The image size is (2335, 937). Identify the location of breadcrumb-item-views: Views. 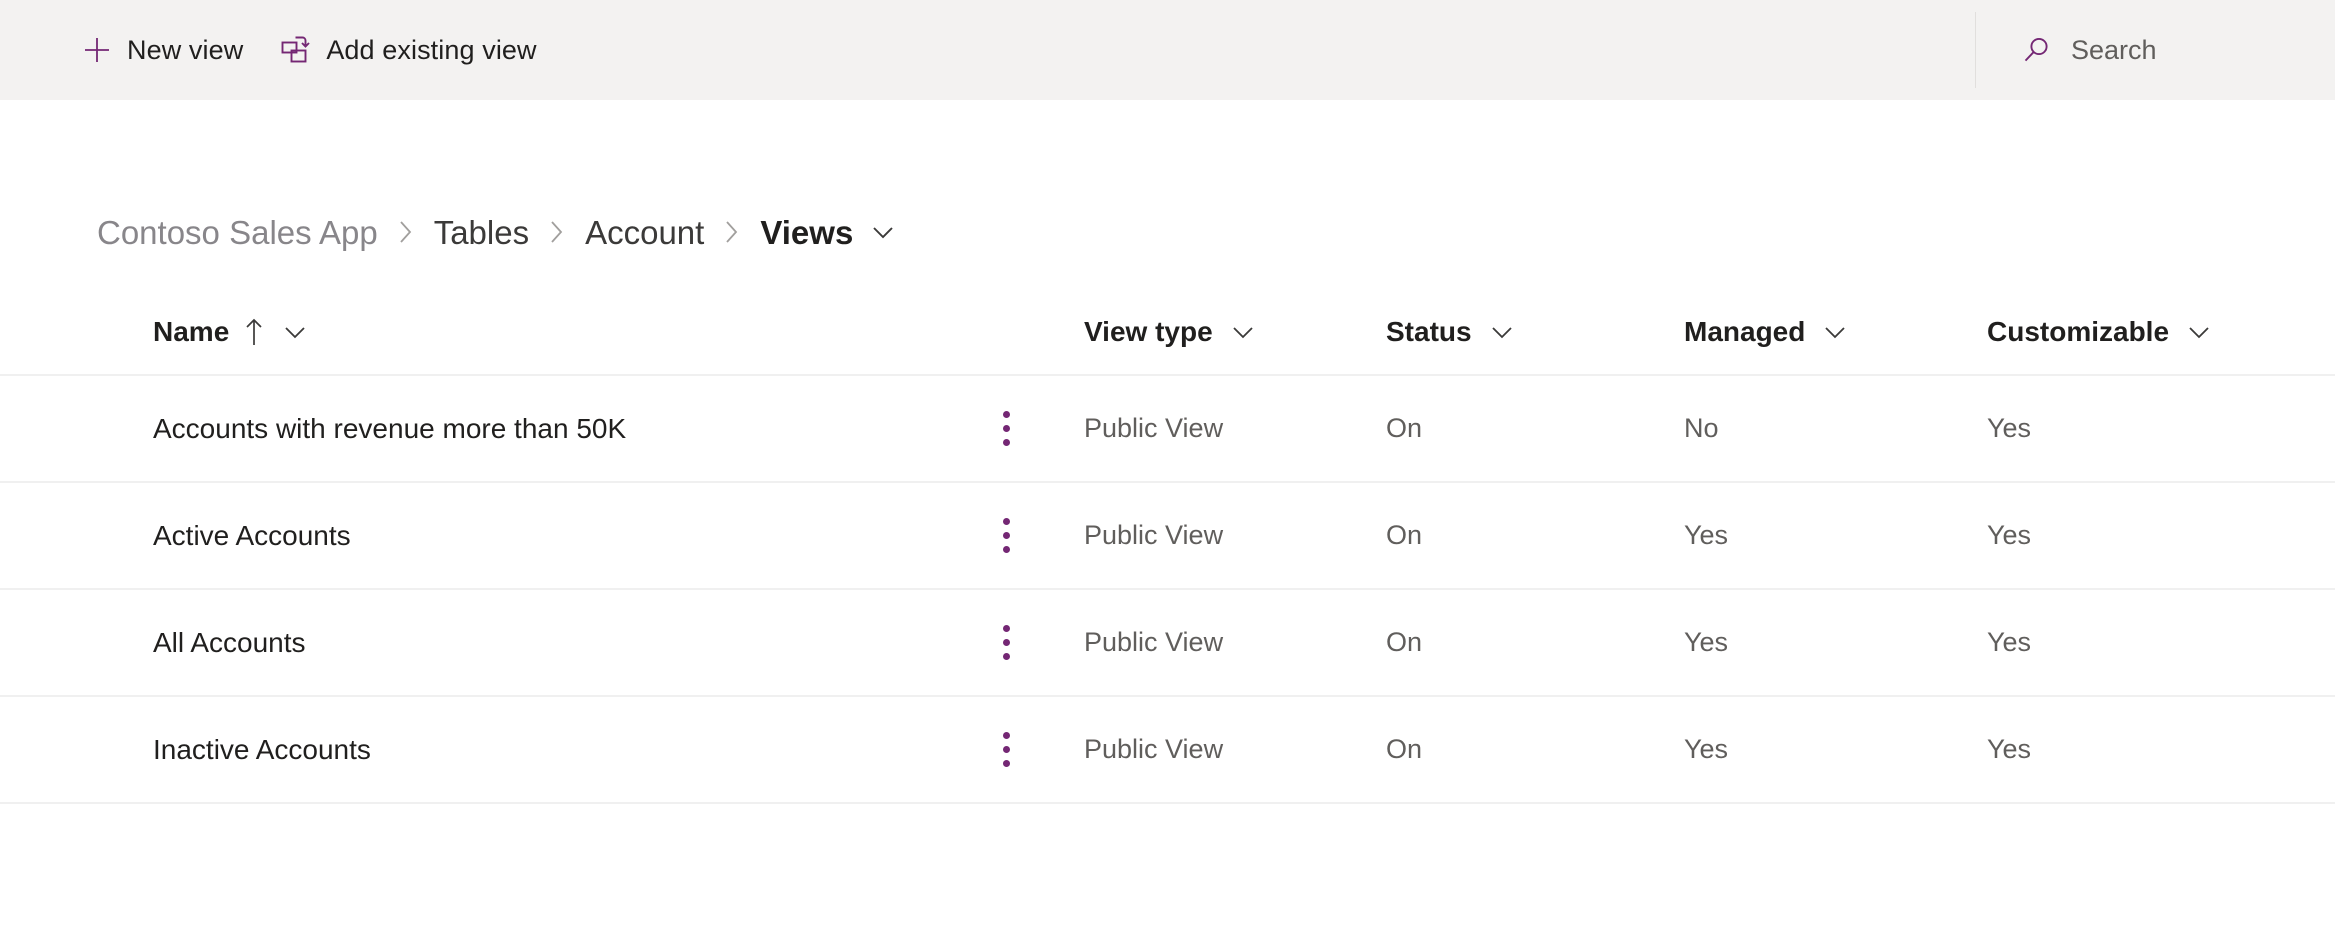
(807, 232).